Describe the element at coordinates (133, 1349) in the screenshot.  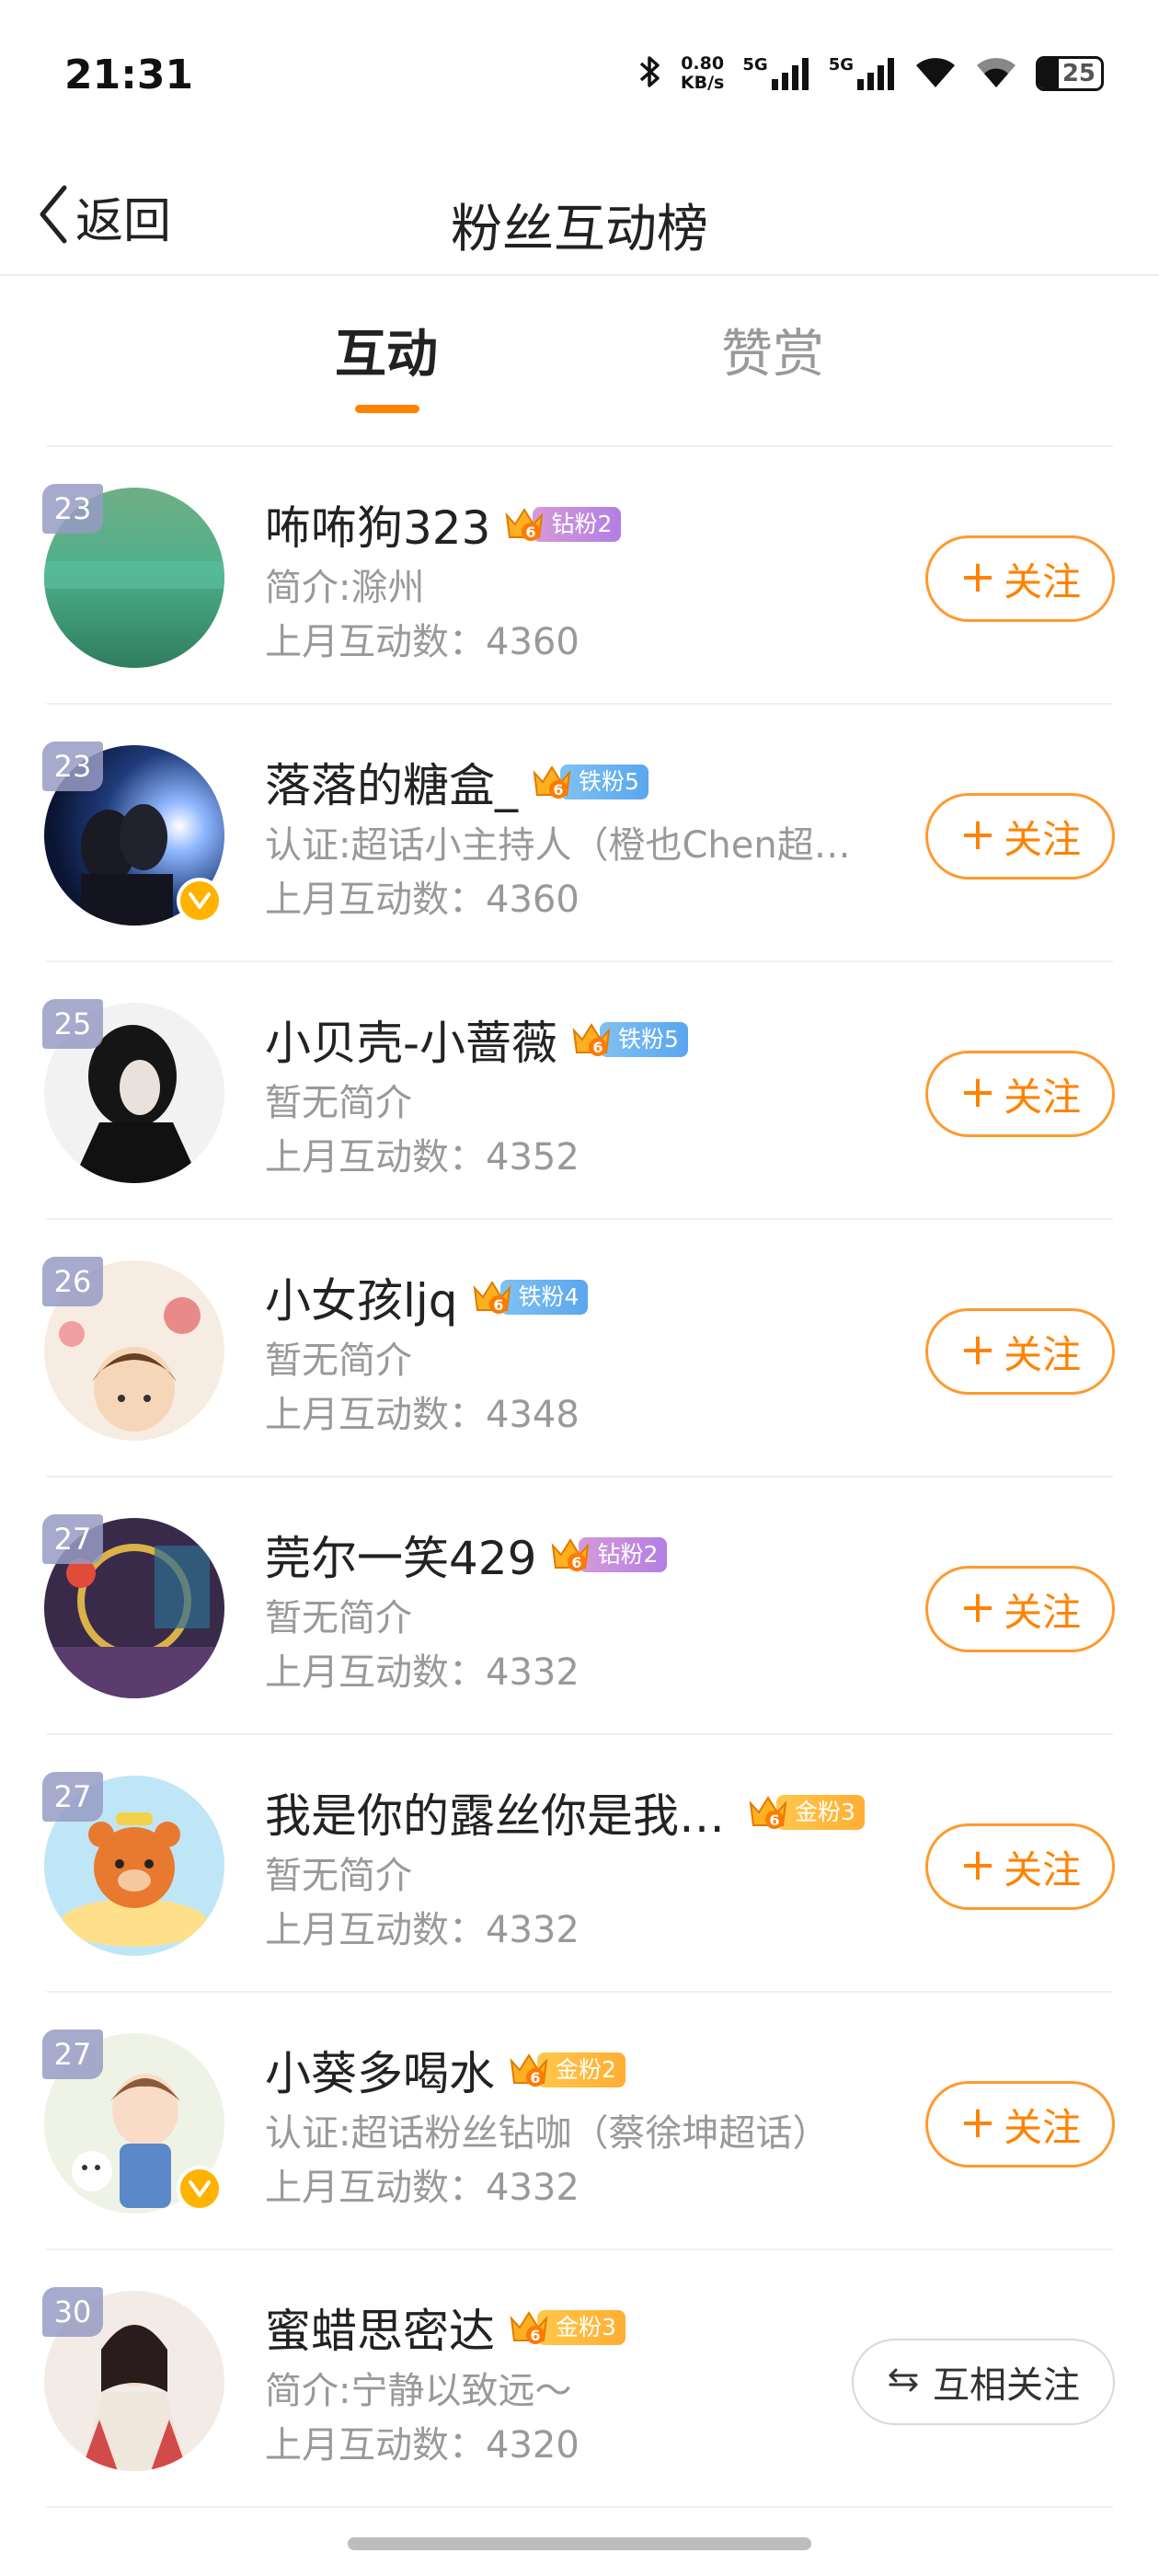
I see `avatar: 26` at that location.